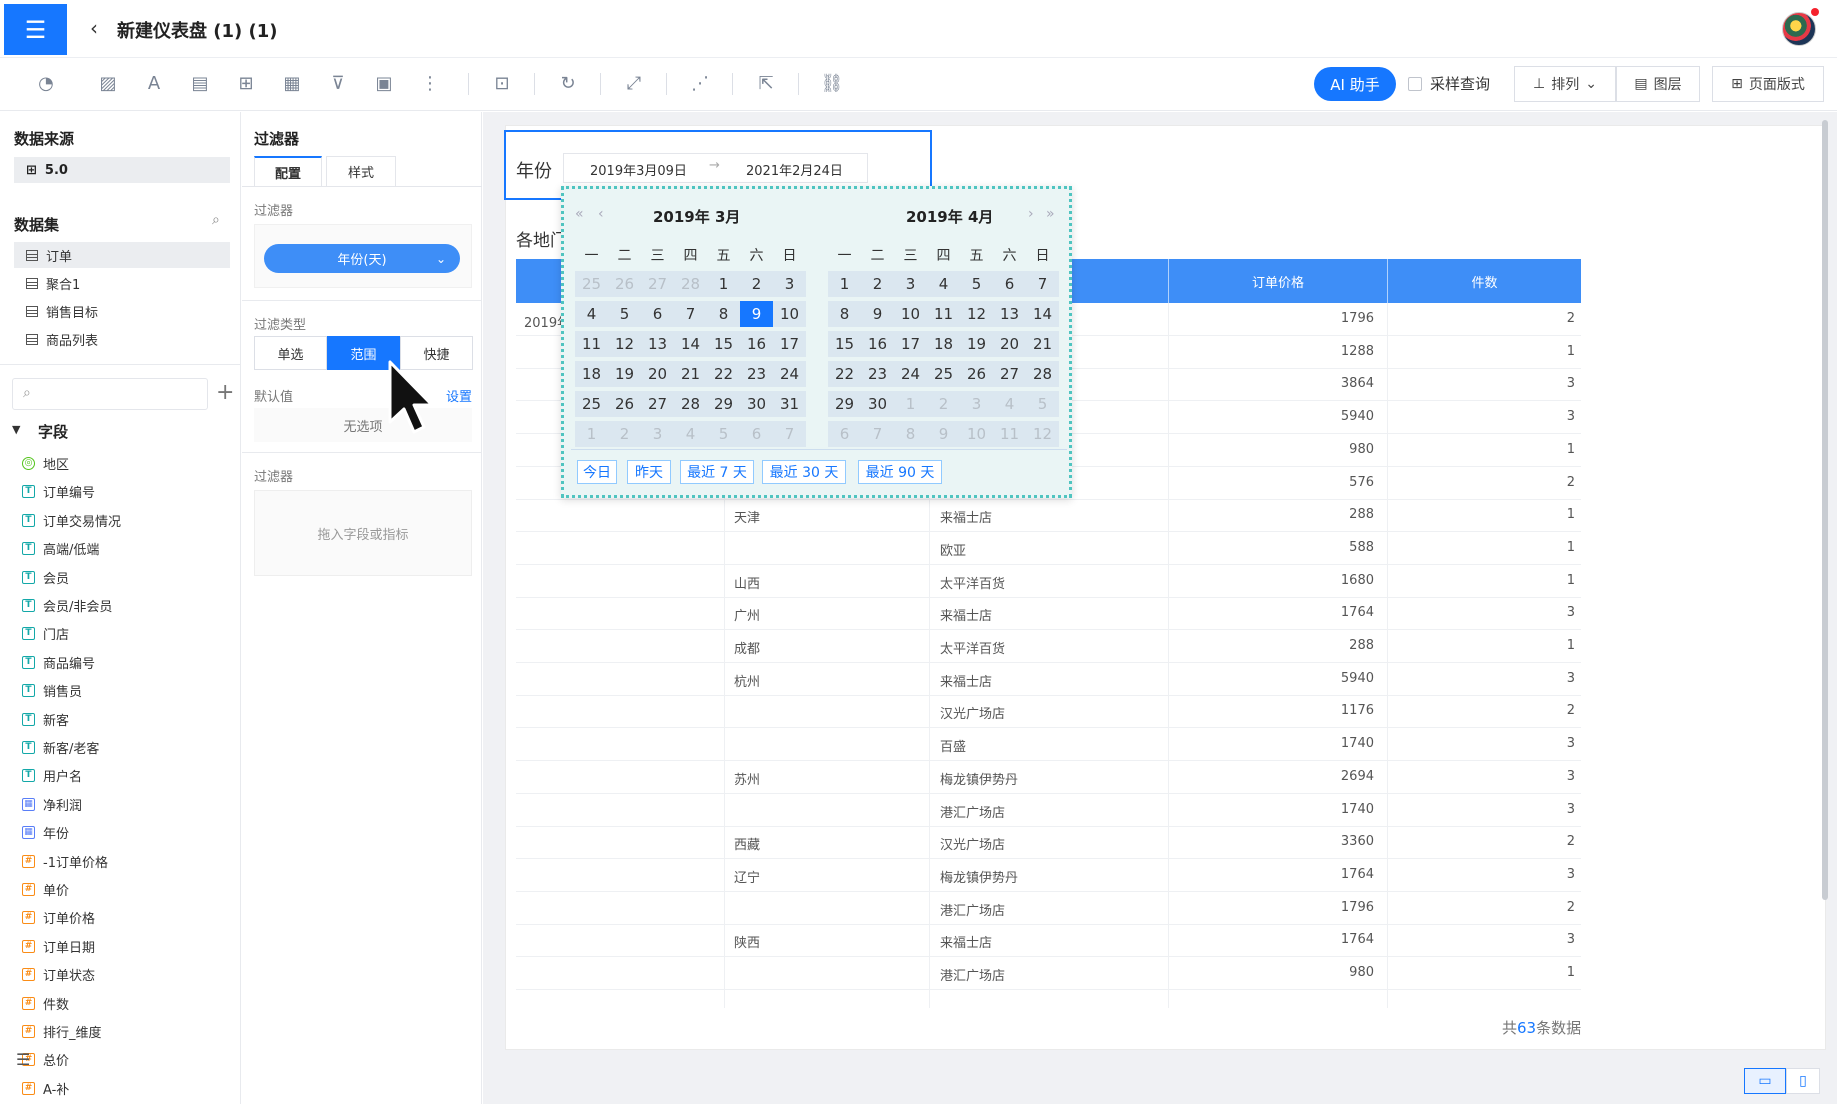 This screenshot has height=1104, width=1837. I want to click on field-item: # 排行_维度, so click(62, 1031).